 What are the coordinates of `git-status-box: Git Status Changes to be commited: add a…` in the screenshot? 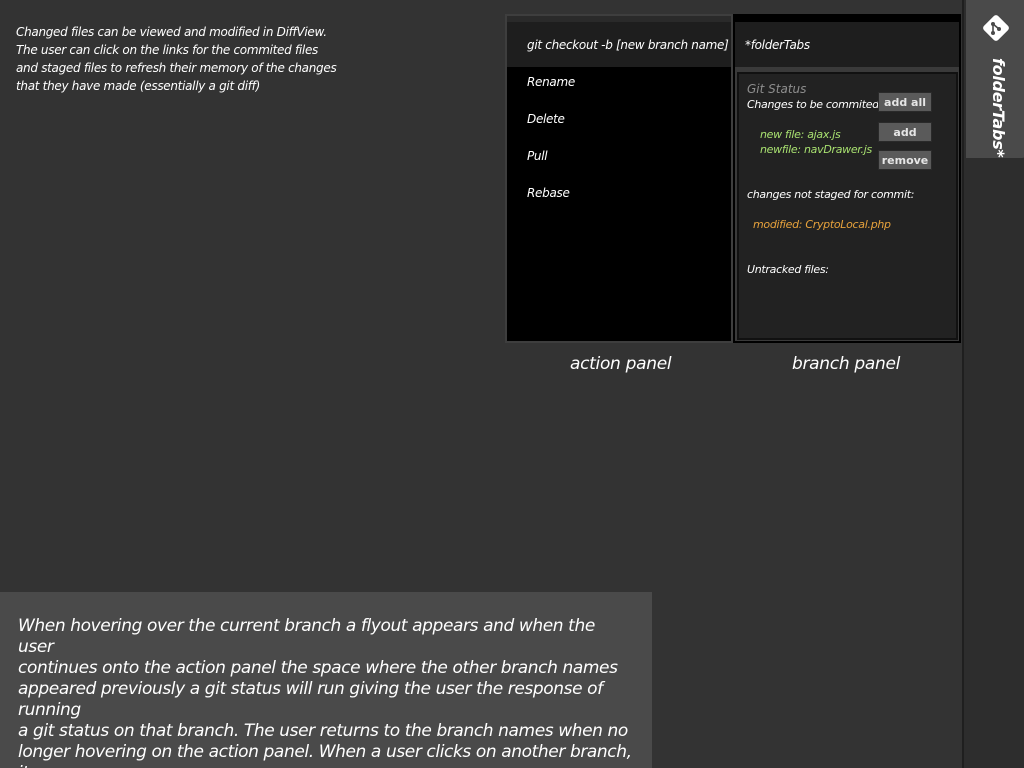 It's located at (847, 206).